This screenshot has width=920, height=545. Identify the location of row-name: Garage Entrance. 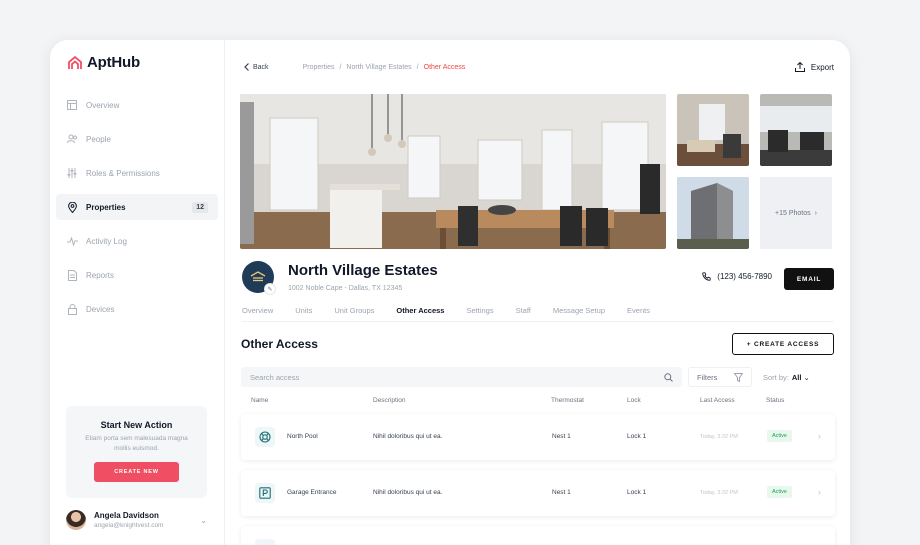
(312, 492).